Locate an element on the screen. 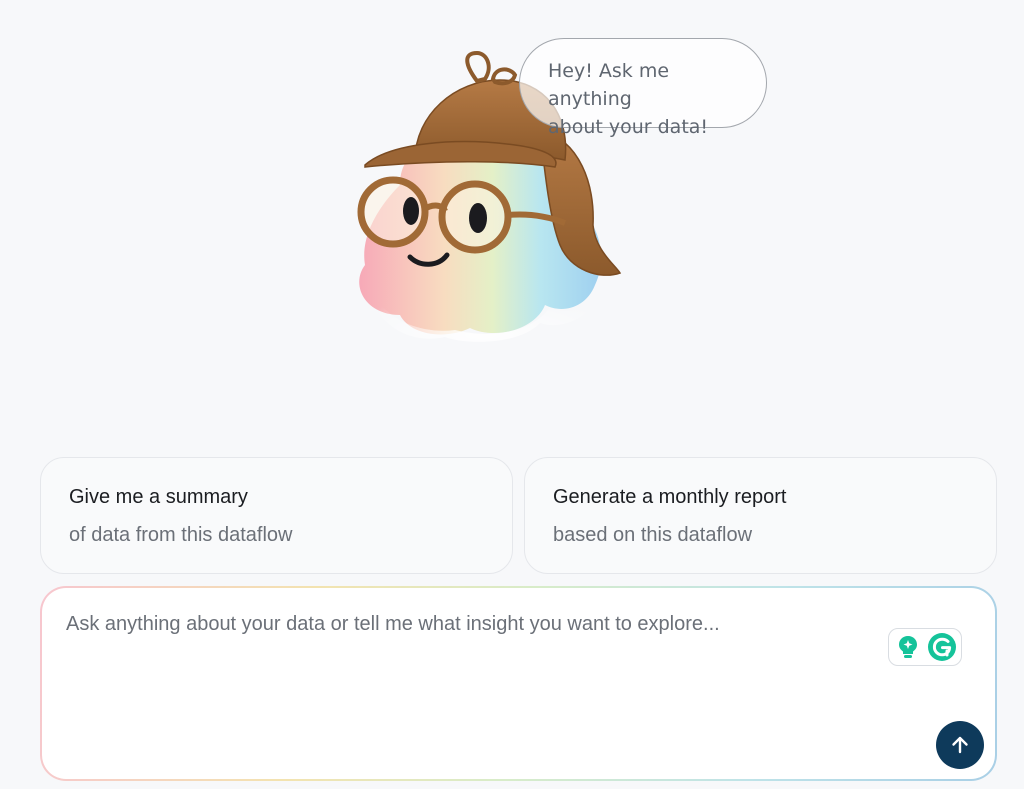 This screenshot has height=789, width=1024. suggestion-title: Generate a monthly report is located at coordinates (670, 497).